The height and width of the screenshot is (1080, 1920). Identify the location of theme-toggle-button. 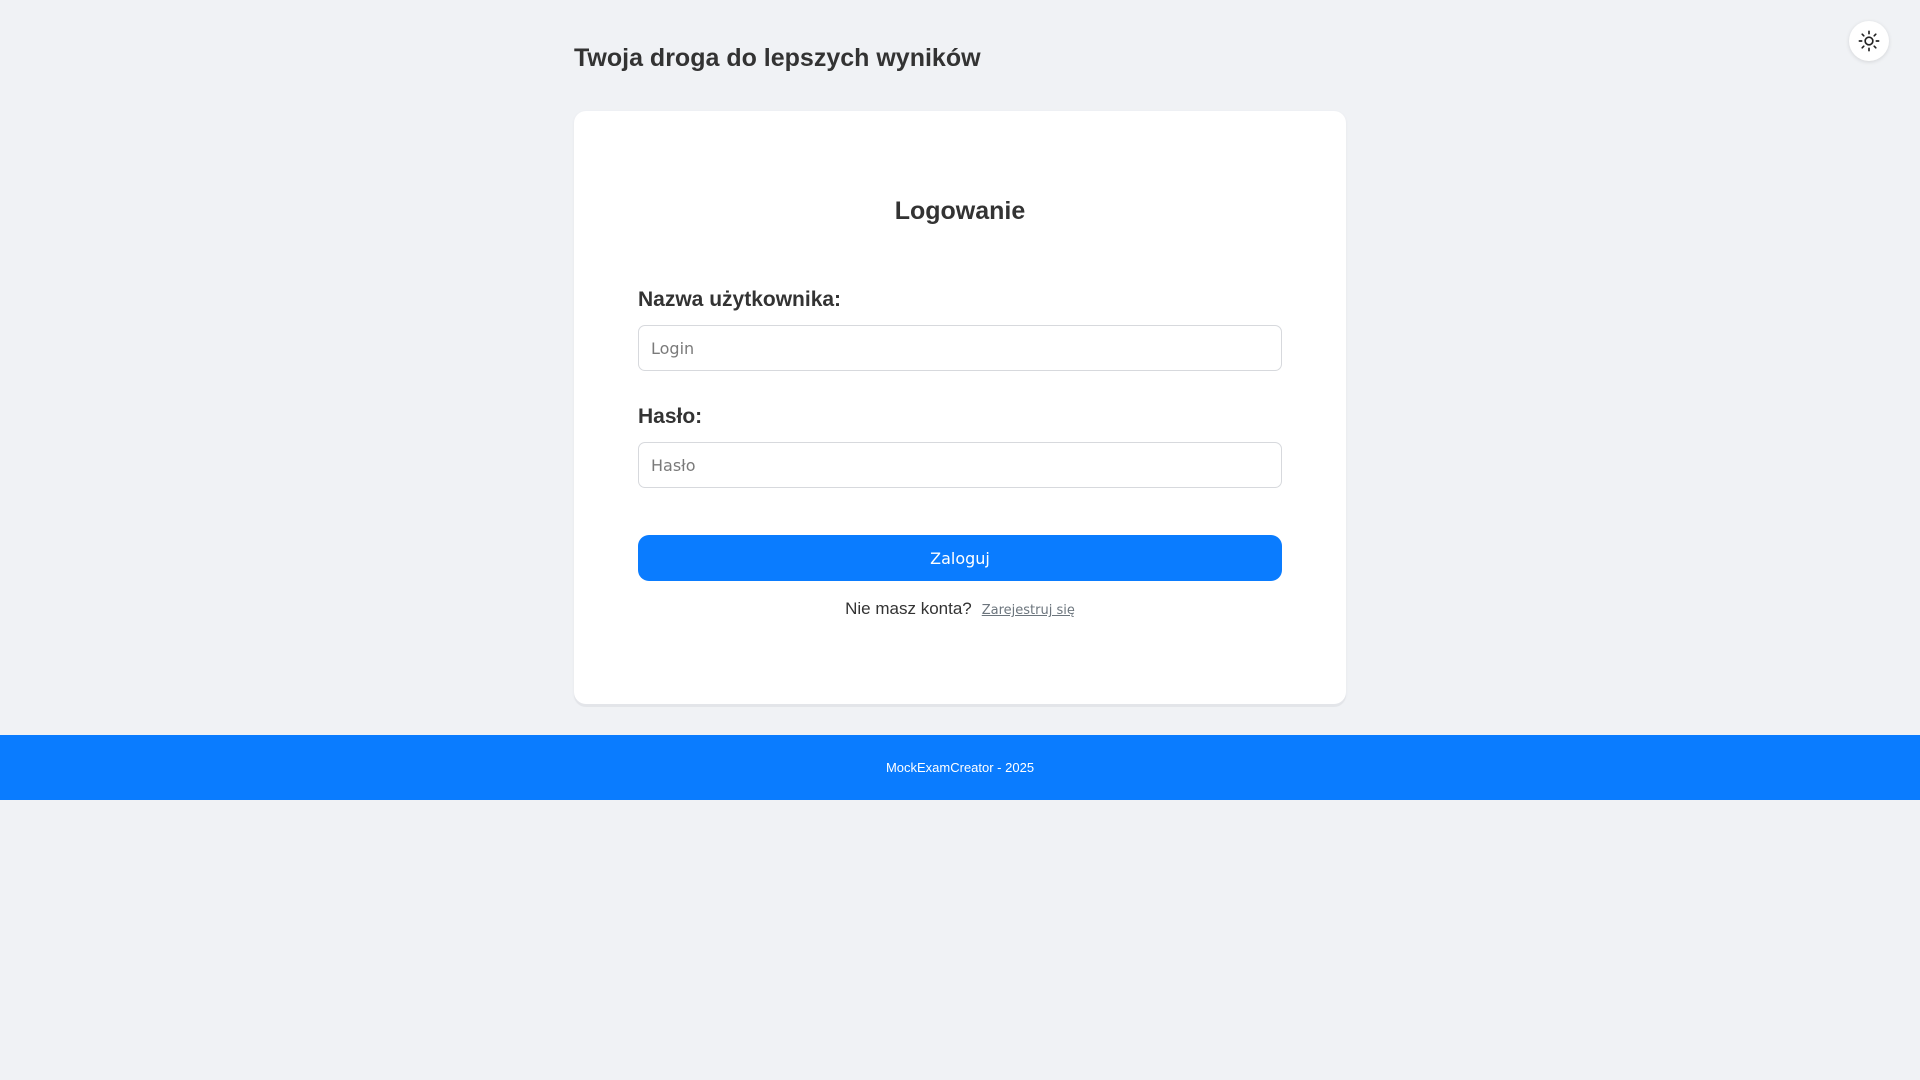
(1869, 41).